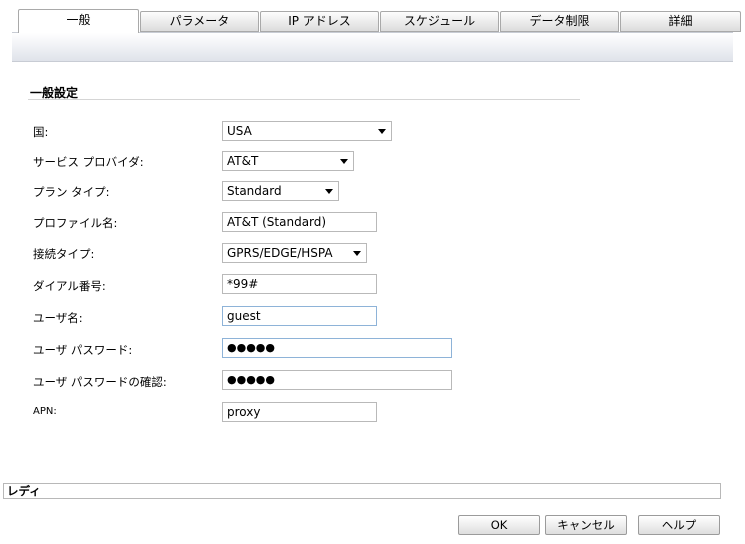 The image size is (745, 544). Describe the element at coordinates (337, 380) in the screenshot. I see `password-confirm-input: ●●●●●` at that location.